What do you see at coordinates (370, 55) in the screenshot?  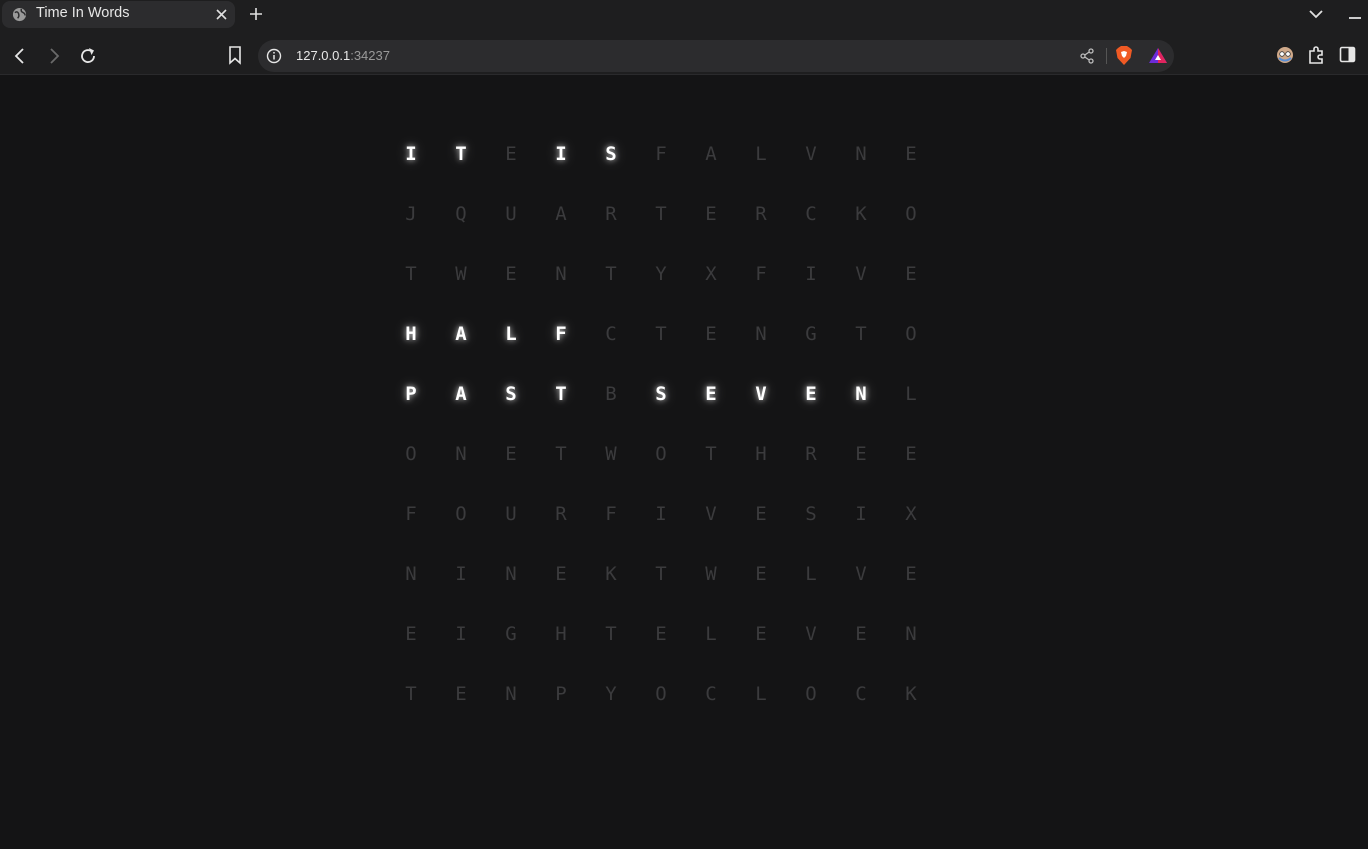 I see `url-port: :34237` at bounding box center [370, 55].